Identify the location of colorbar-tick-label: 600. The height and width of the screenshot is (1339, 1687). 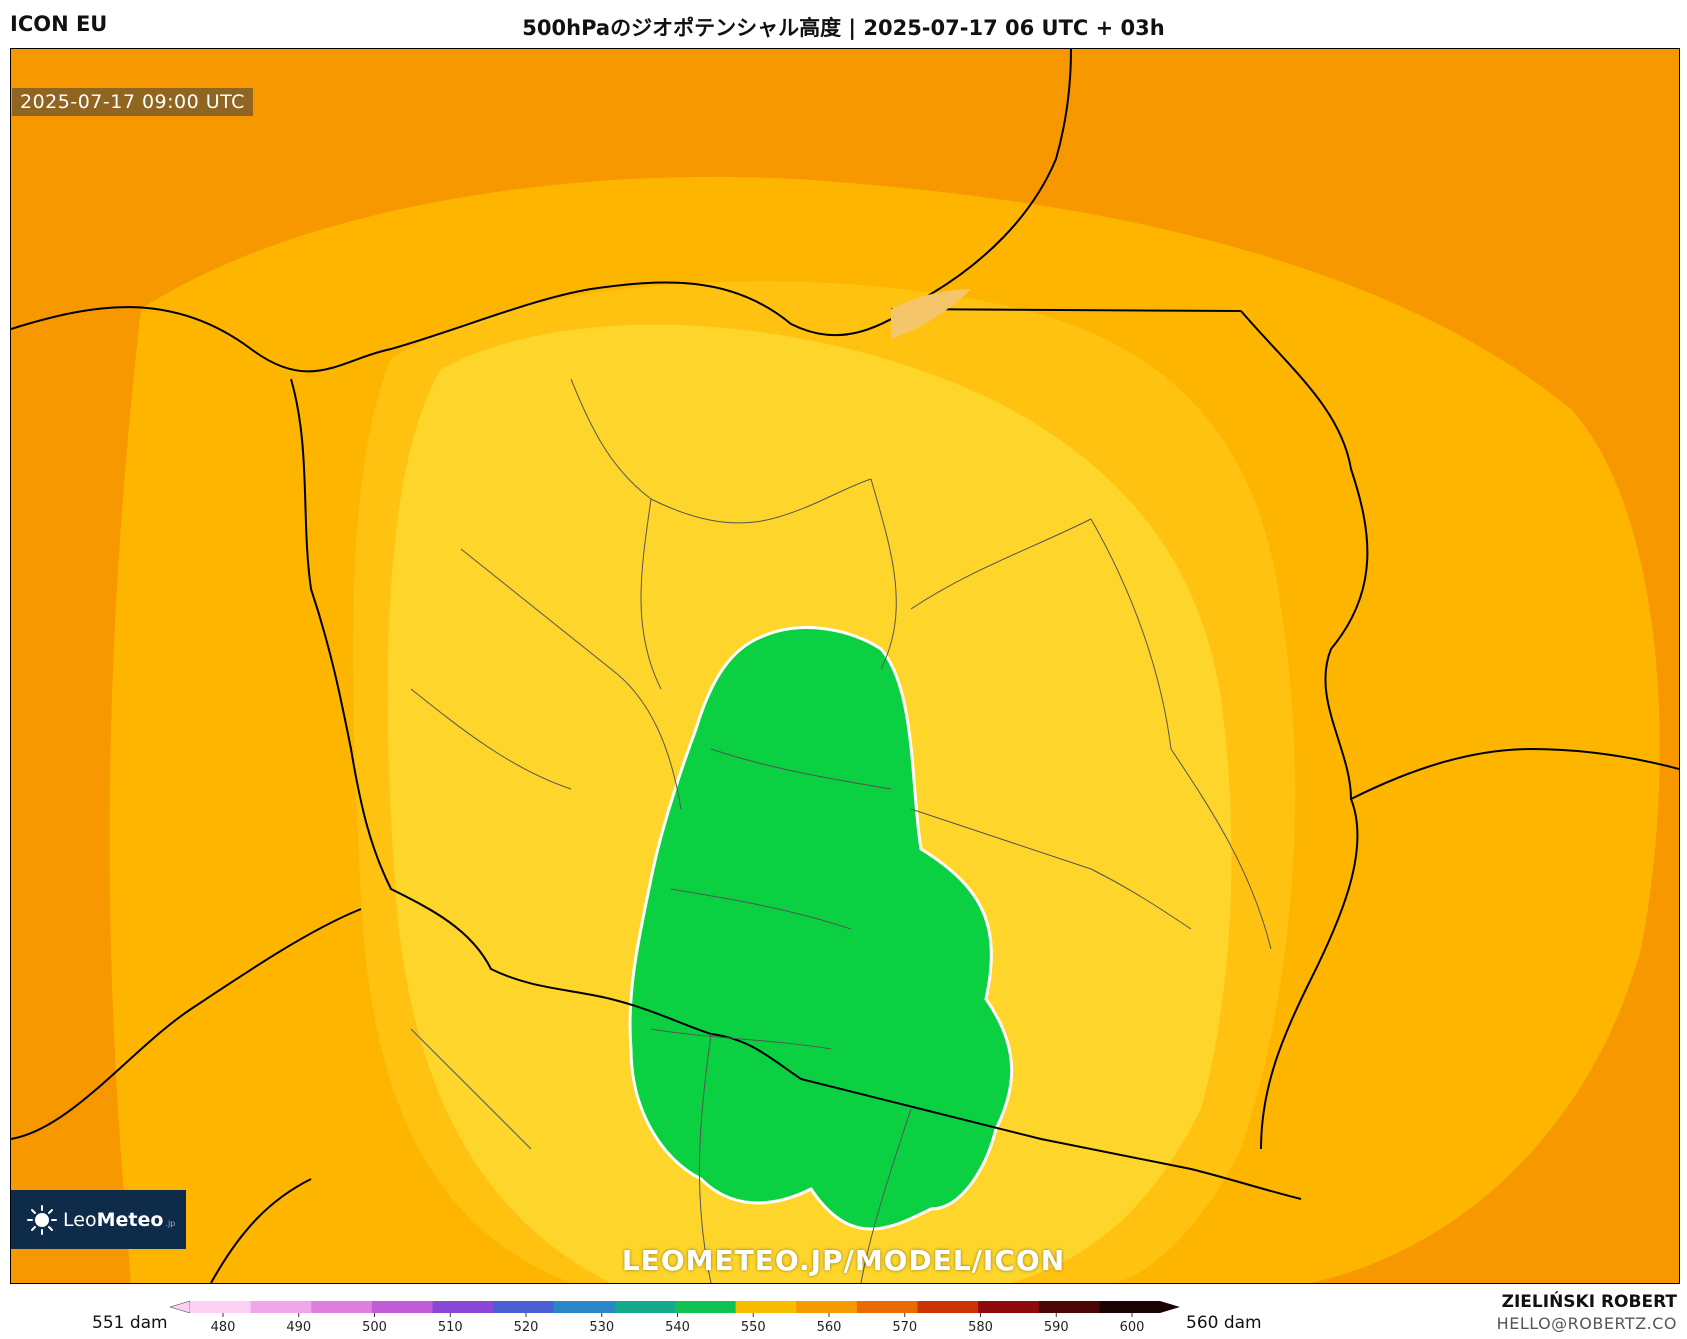
(1132, 1327).